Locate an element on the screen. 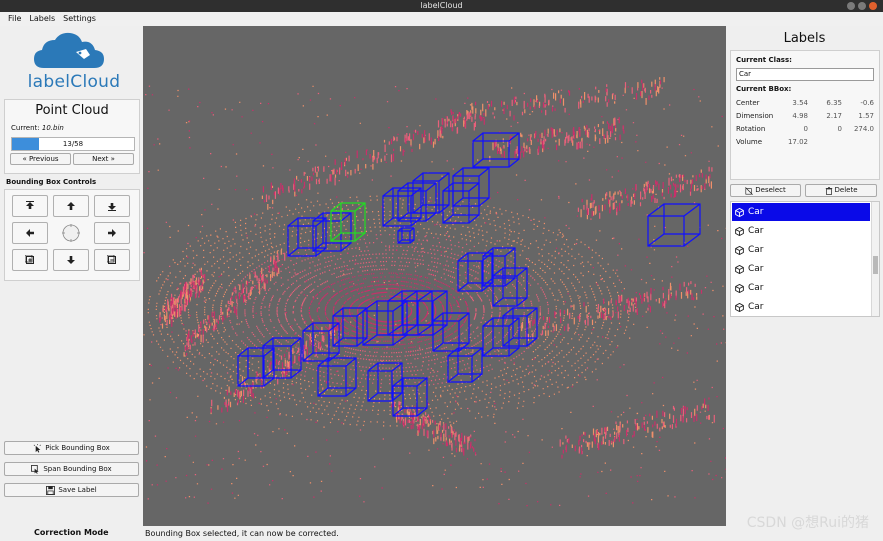 The image size is (883, 541). bbox-row-name: Volume is located at coordinates (749, 142).